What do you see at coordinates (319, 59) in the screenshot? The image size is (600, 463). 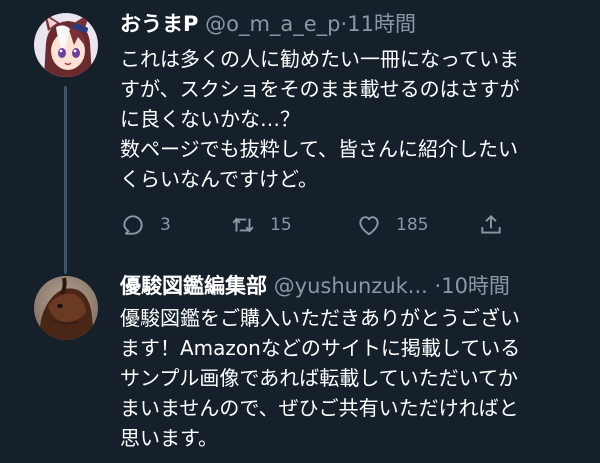 I see `text-line: これは多くの人に勧めたい一冊になっていま` at bounding box center [319, 59].